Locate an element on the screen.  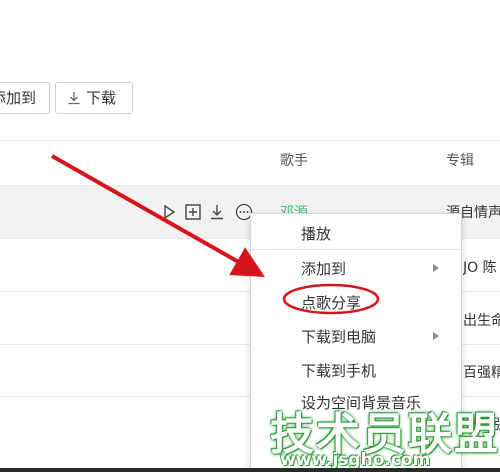
watermark-url: www.jsgho.com is located at coordinates (355, 460).